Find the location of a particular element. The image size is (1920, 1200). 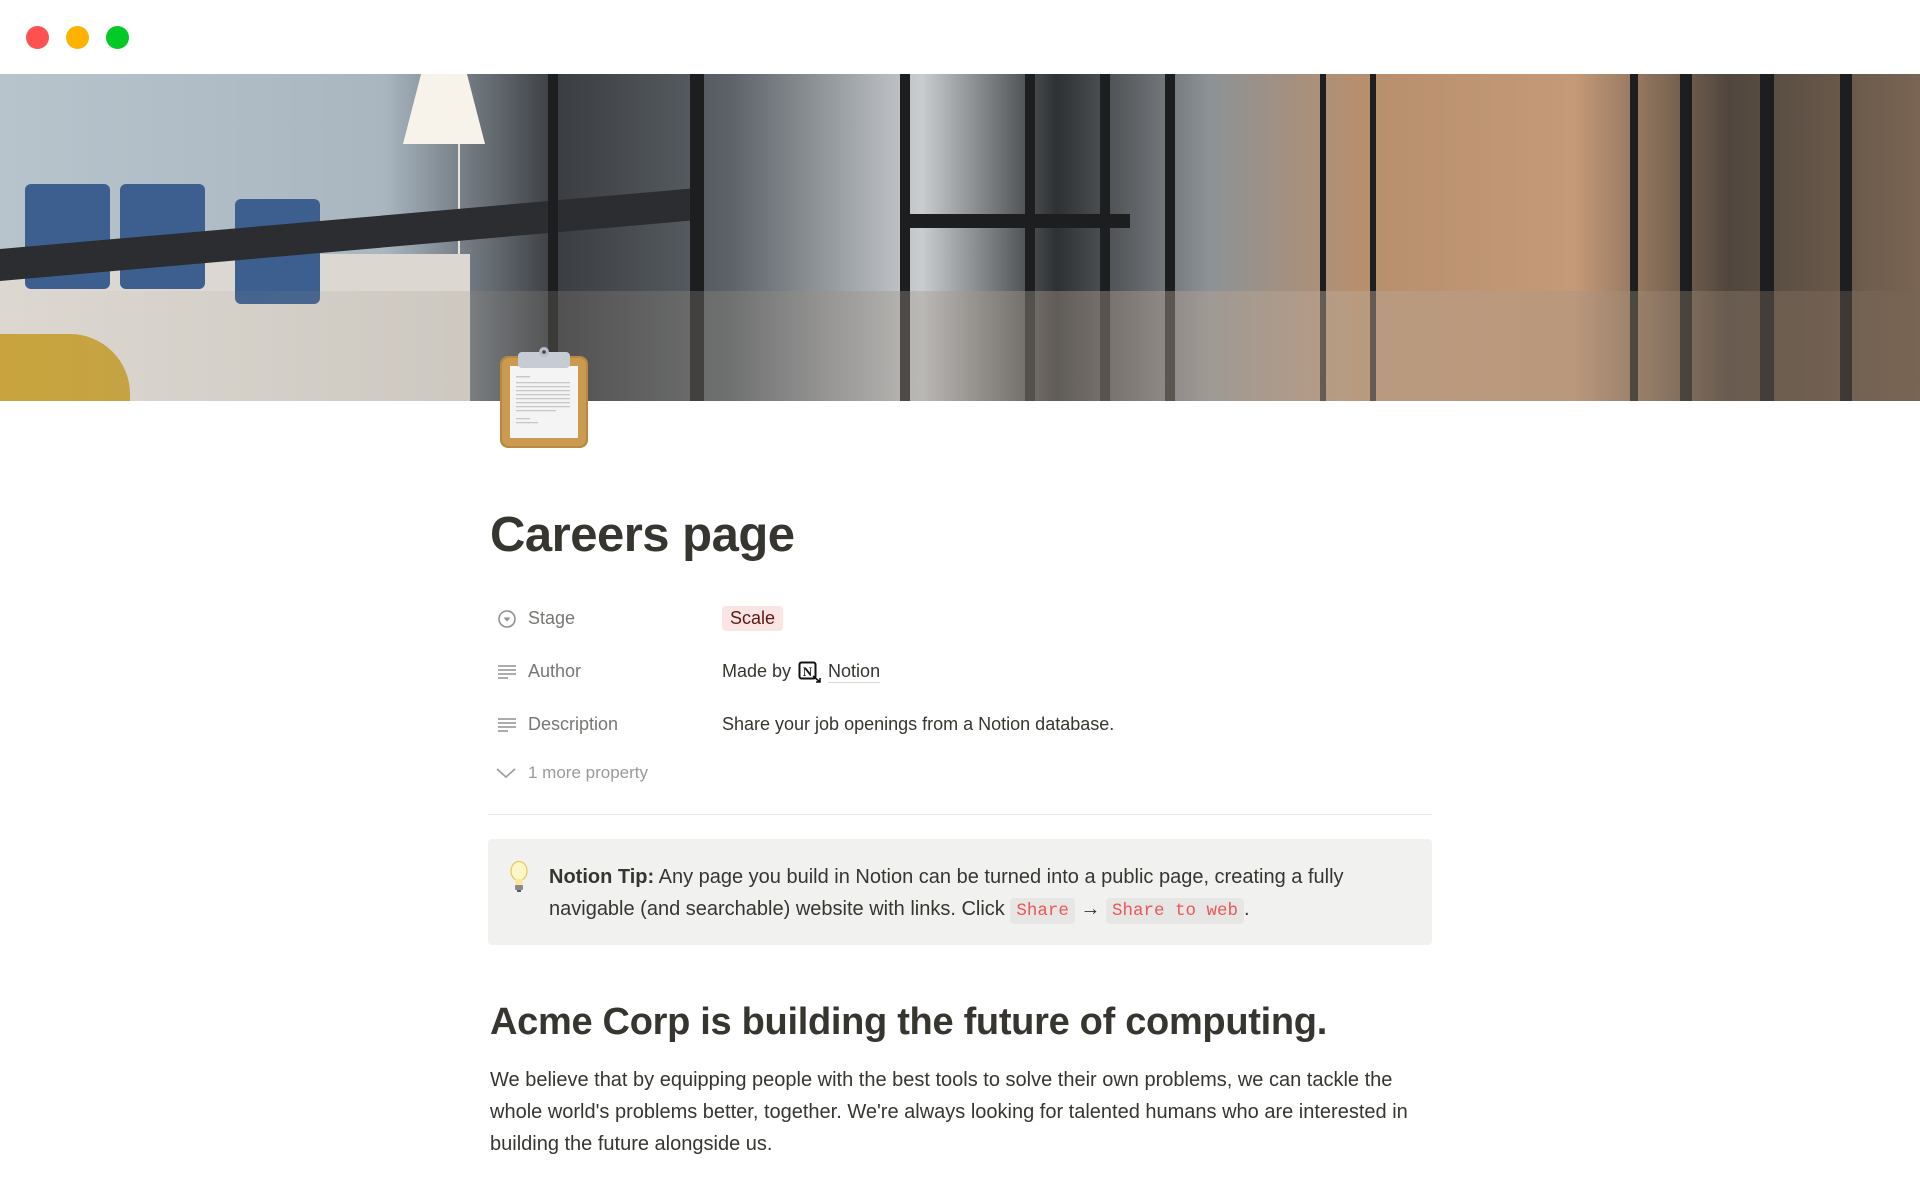

callout-bold: Notion Tip: is located at coordinates (602, 877).